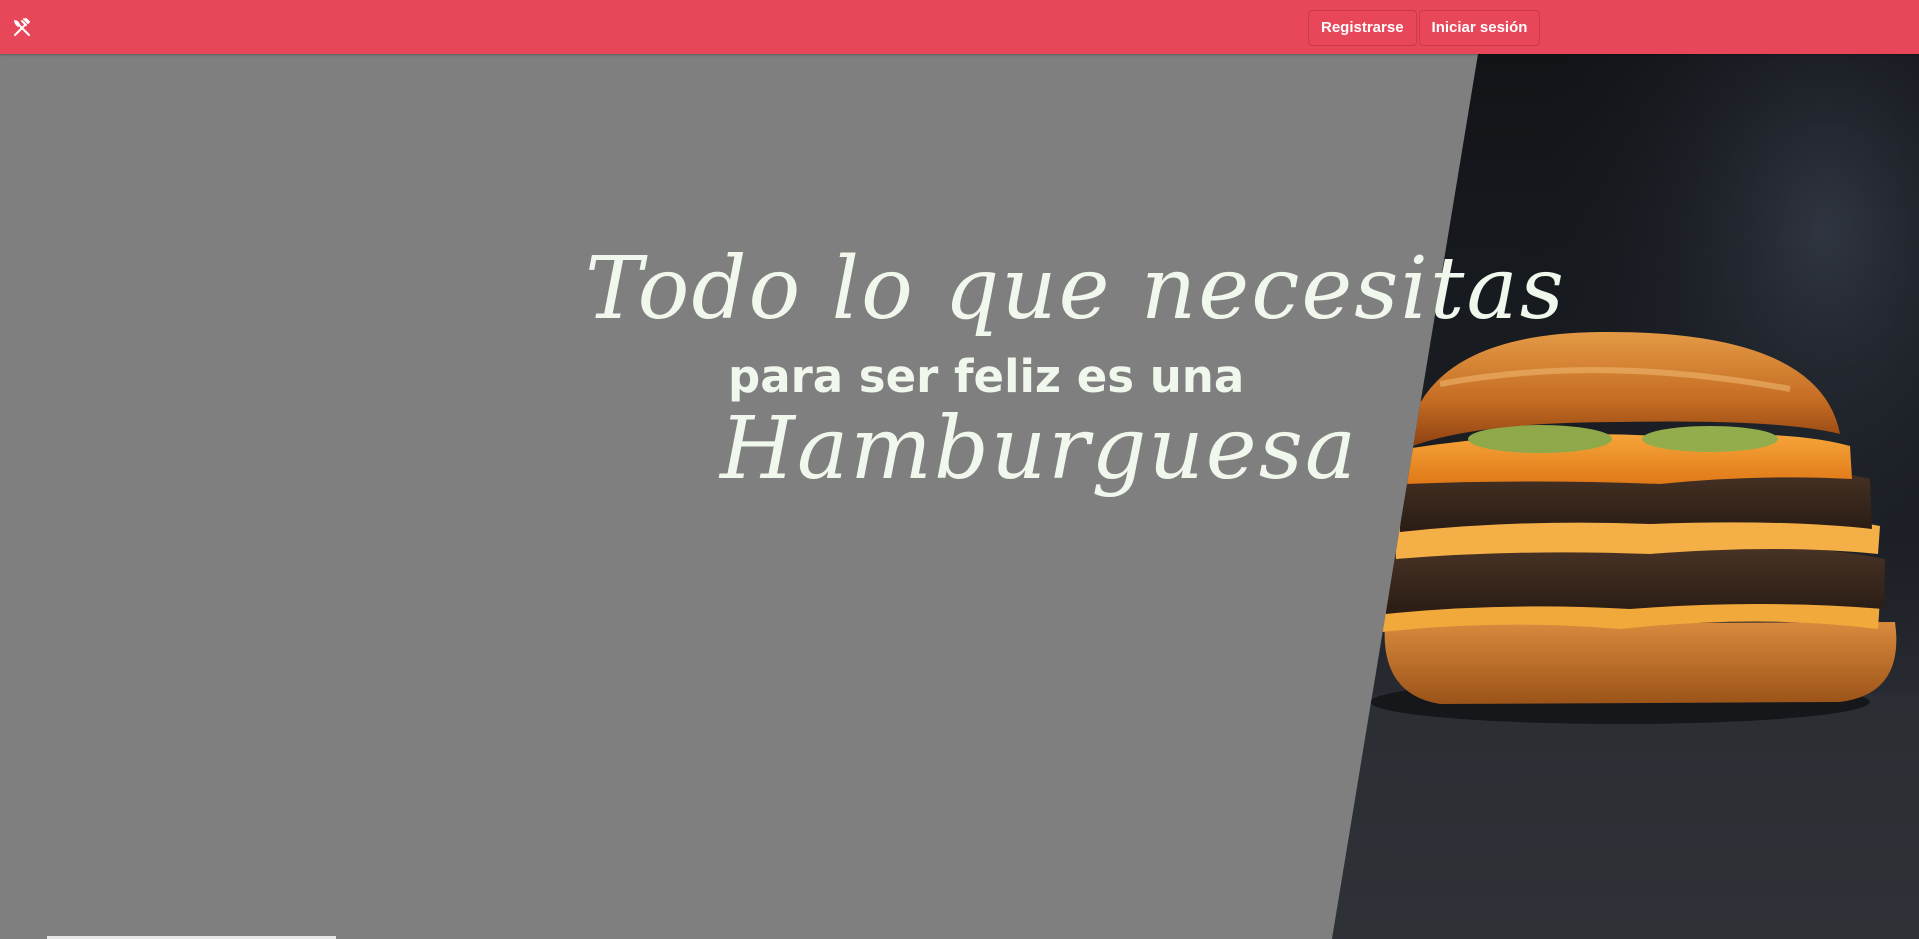 This screenshot has height=939, width=1919. I want to click on auth-actions: Registrarse Iniciar sesión, so click(1424, 28).